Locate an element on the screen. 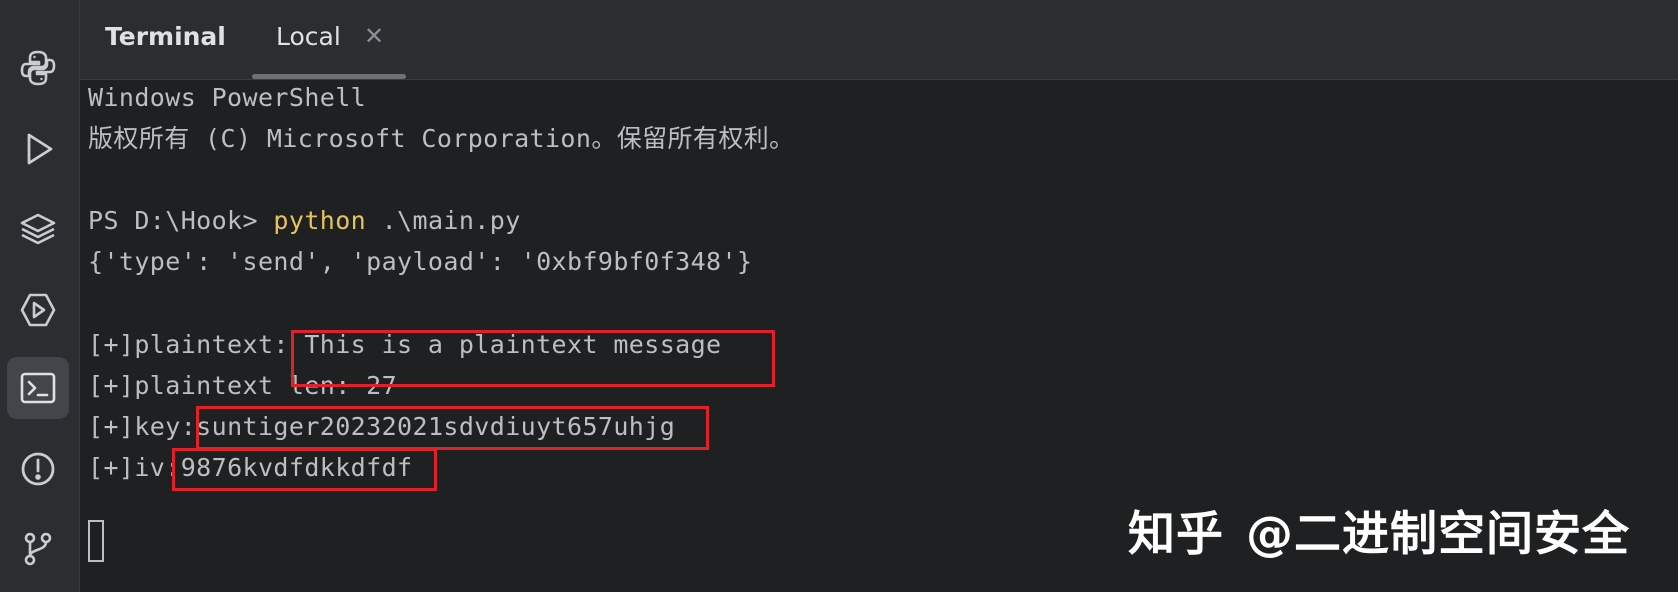 The image size is (1678, 592). tab-label: Local is located at coordinates (308, 36).